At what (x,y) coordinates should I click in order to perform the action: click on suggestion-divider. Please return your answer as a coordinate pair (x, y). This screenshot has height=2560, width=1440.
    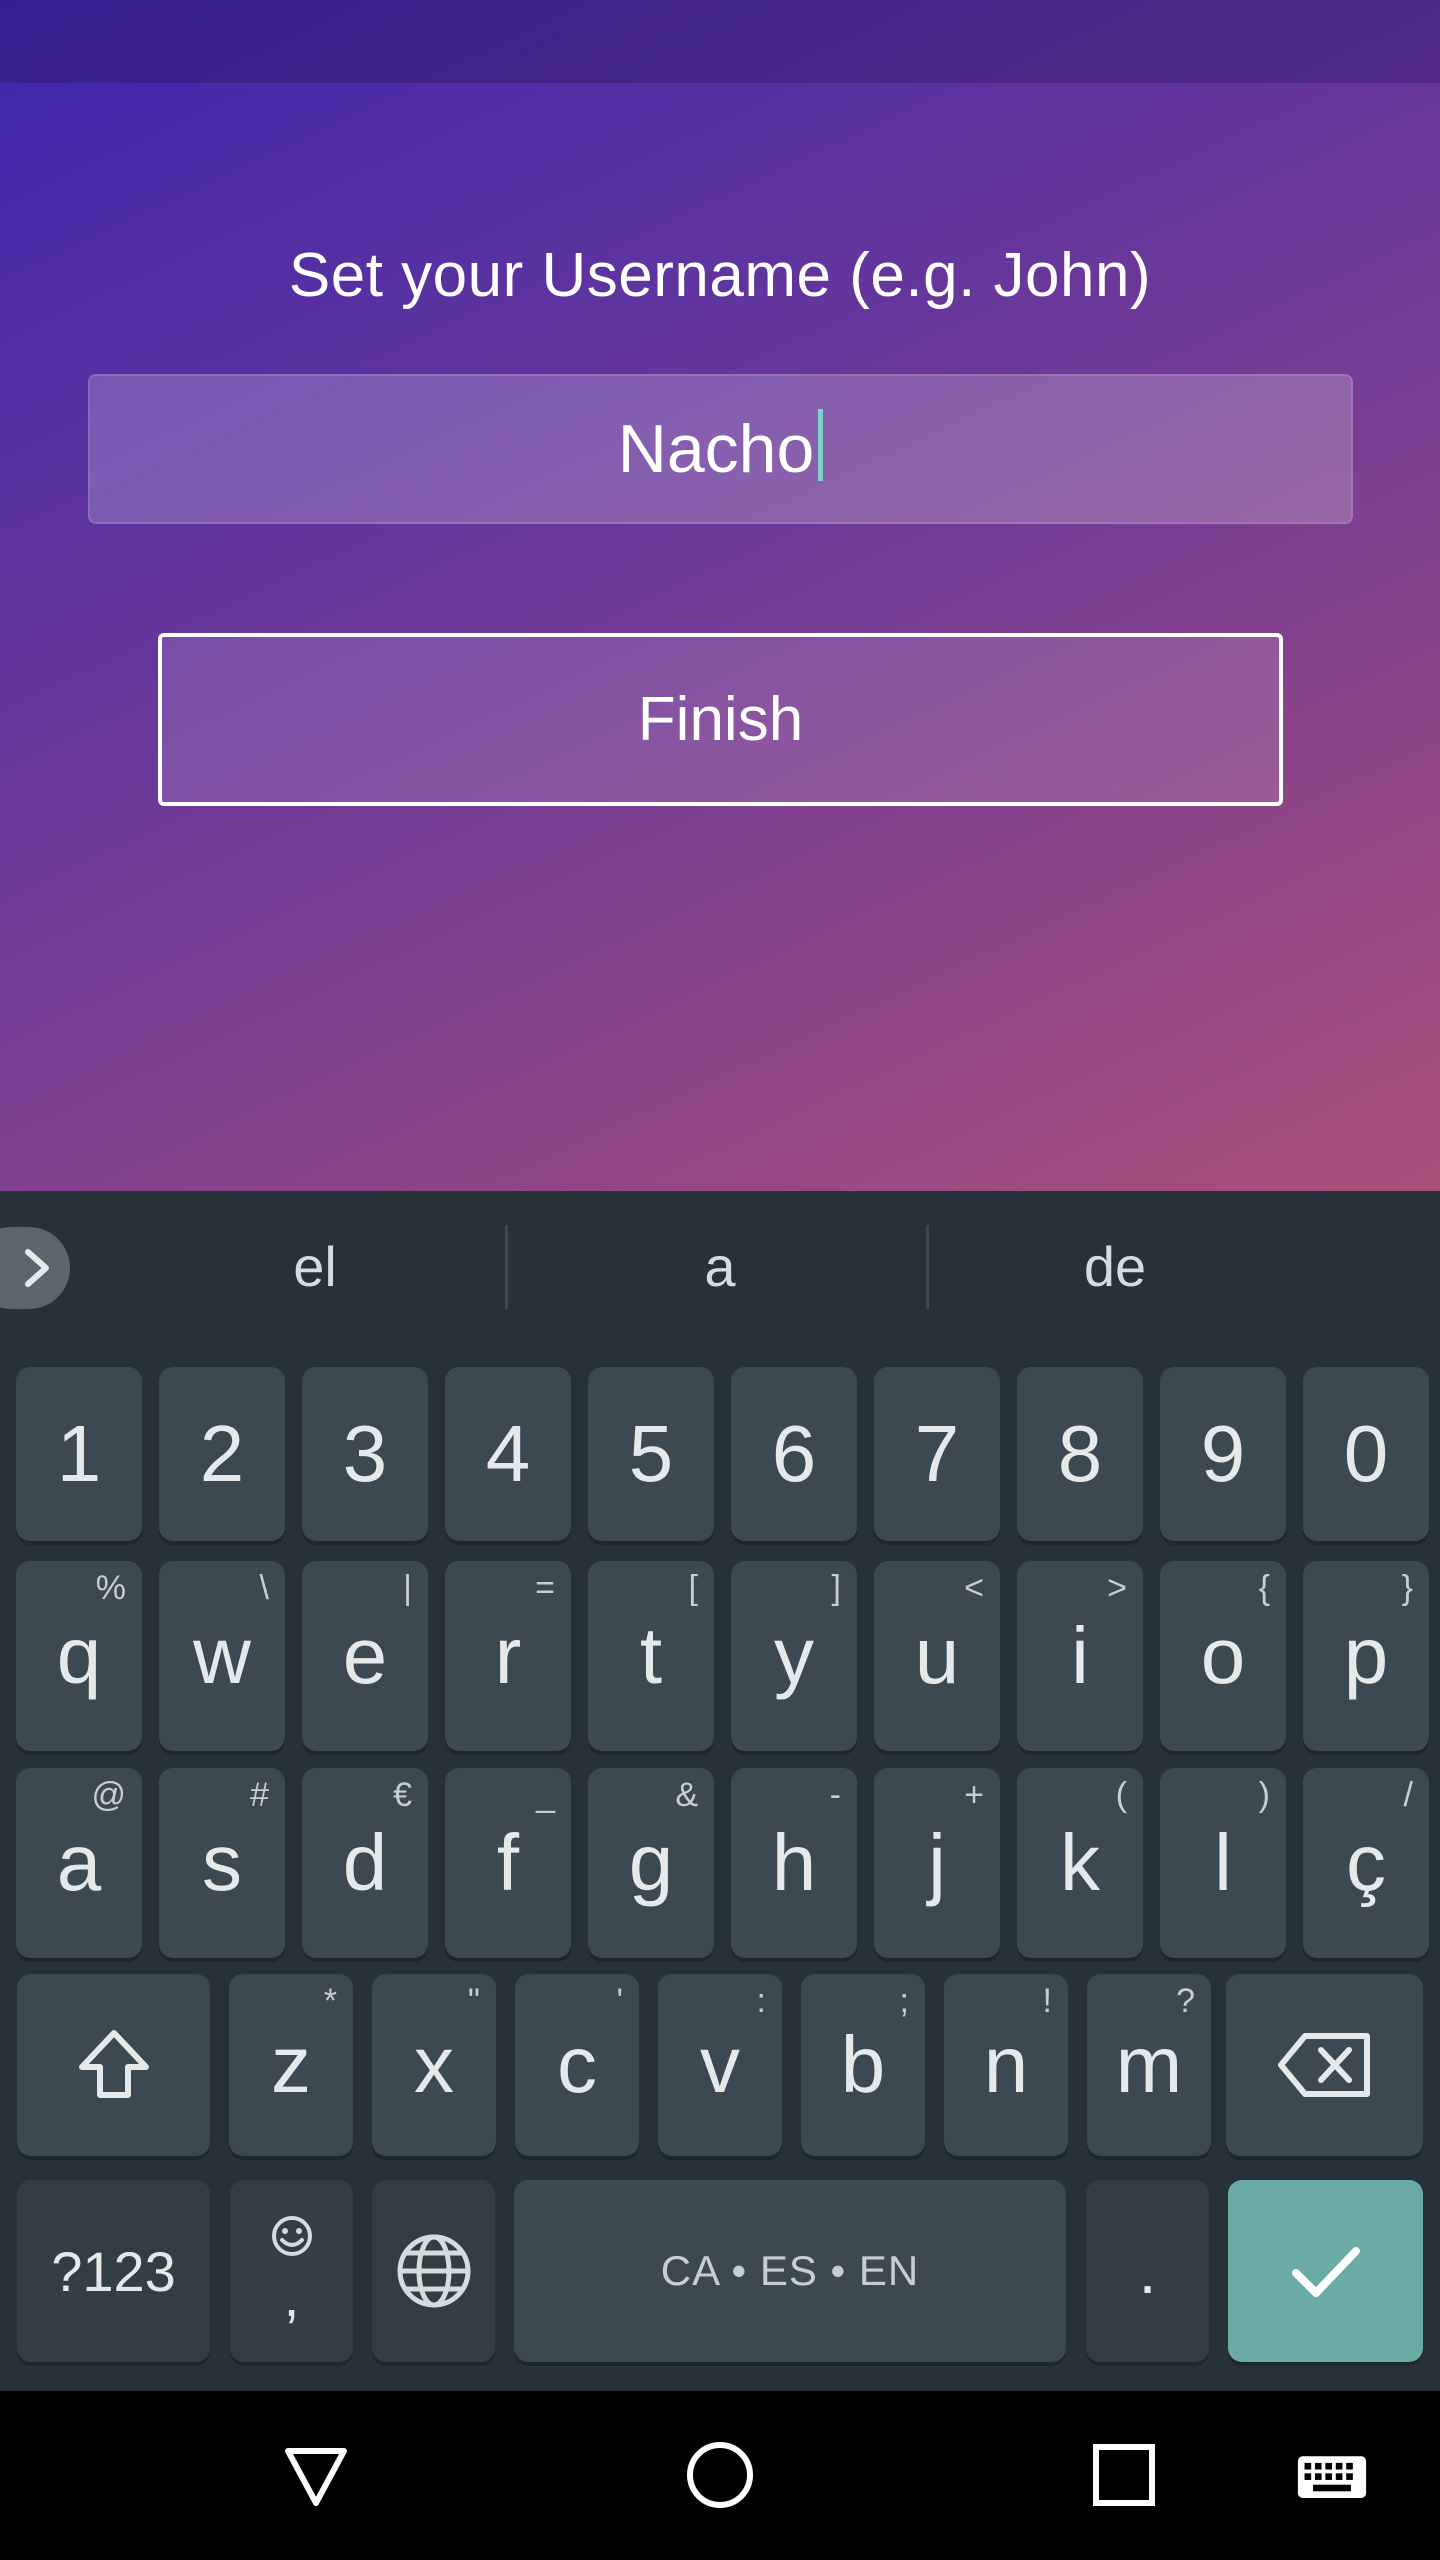
    Looking at the image, I should click on (506, 1267).